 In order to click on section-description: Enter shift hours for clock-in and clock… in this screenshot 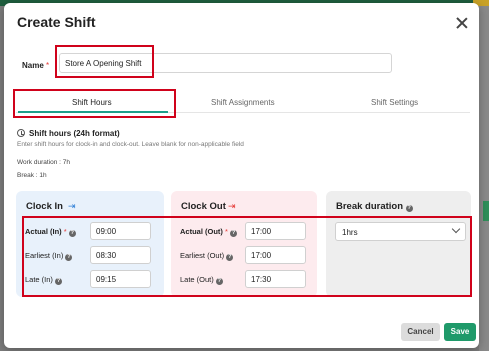, I will do `click(130, 144)`.